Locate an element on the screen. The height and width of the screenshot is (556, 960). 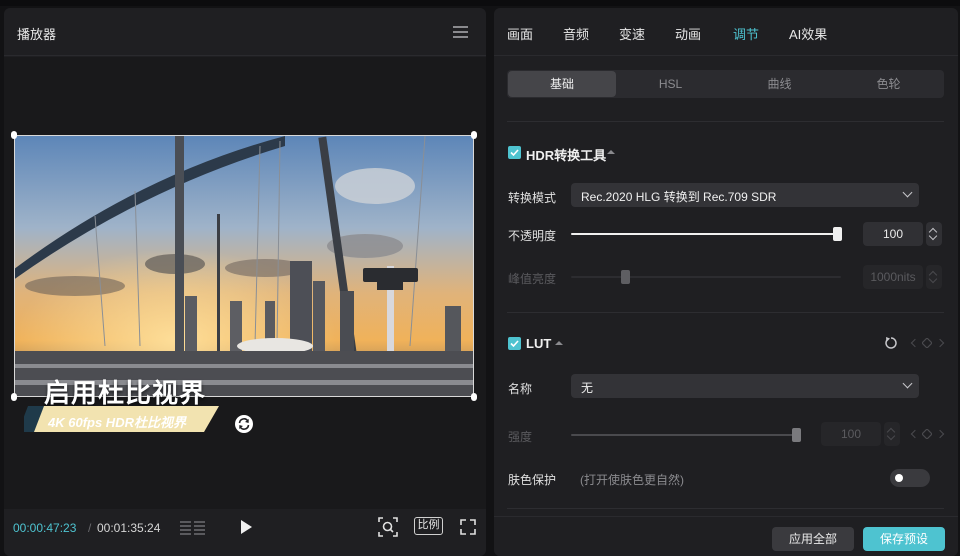
peak-brightness-field: 1000nits is located at coordinates (893, 277).